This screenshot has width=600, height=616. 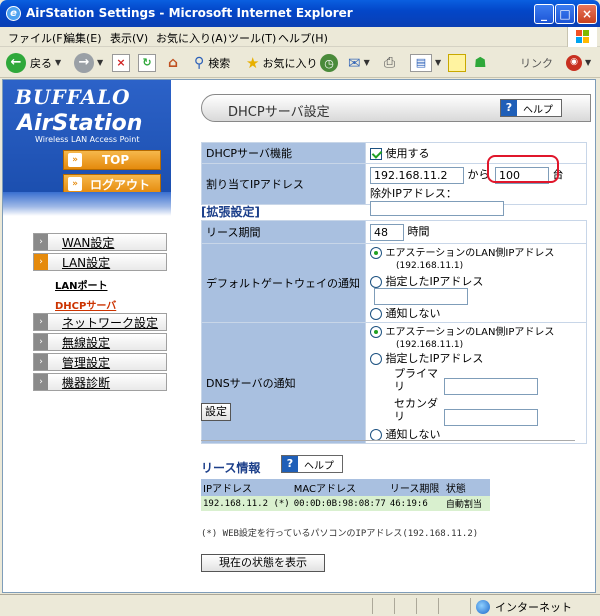 What do you see at coordinates (438, 62) in the screenshot?
I see `edit-dropdown-icon: ▼` at bounding box center [438, 62].